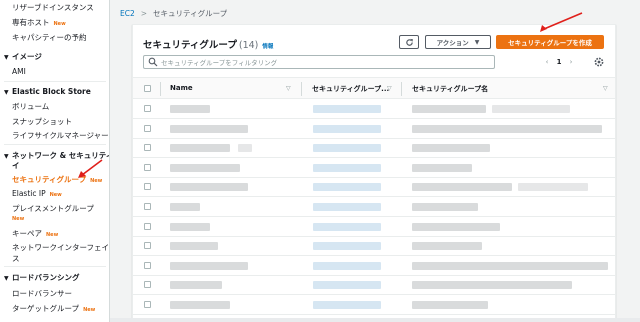  I want to click on sidebar-item-lifecycle-manager: ライフサイクルマネージャー, so click(60, 135).